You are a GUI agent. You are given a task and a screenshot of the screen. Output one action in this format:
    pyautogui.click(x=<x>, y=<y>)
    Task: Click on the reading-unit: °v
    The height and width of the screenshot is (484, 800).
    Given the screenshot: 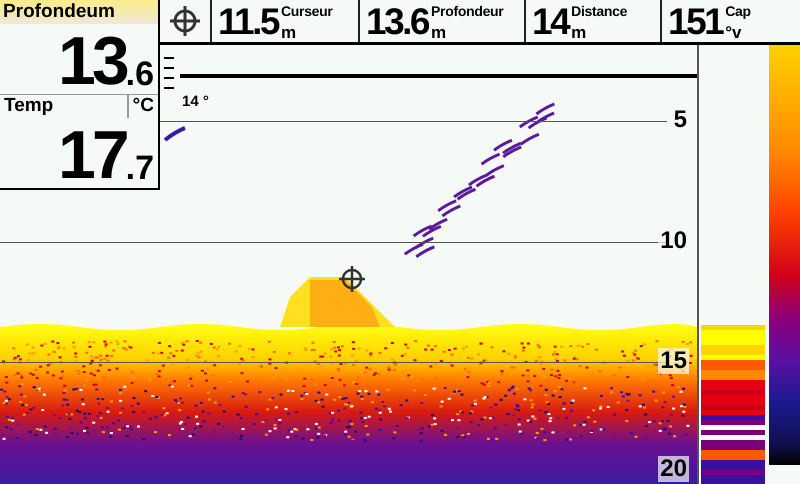 What is the action you would take?
    pyautogui.click(x=733, y=33)
    